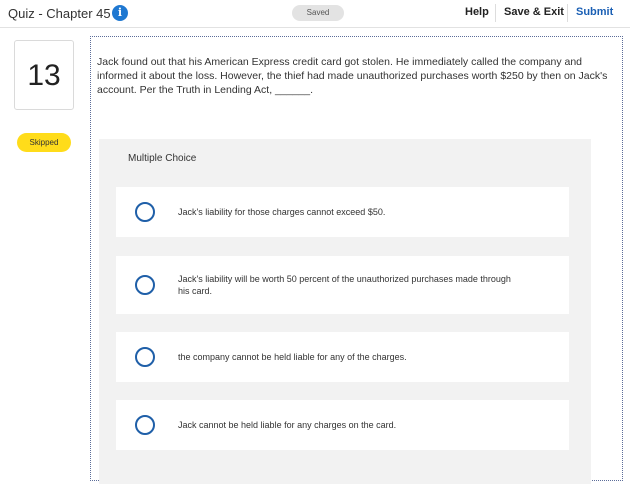 This screenshot has height=484, width=630. What do you see at coordinates (318, 13) in the screenshot?
I see `saved-status-pill: Saved` at bounding box center [318, 13].